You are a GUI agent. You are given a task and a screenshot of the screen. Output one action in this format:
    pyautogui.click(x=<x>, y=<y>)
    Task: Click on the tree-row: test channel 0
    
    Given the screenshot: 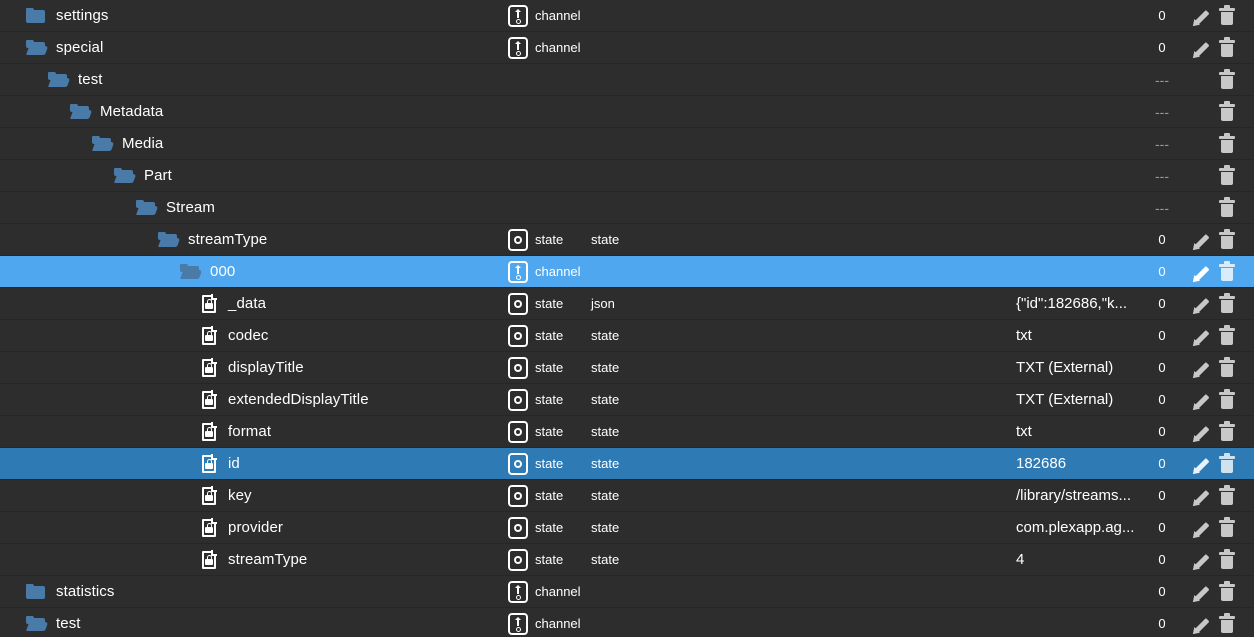 What is the action you would take?
    pyautogui.click(x=627, y=622)
    